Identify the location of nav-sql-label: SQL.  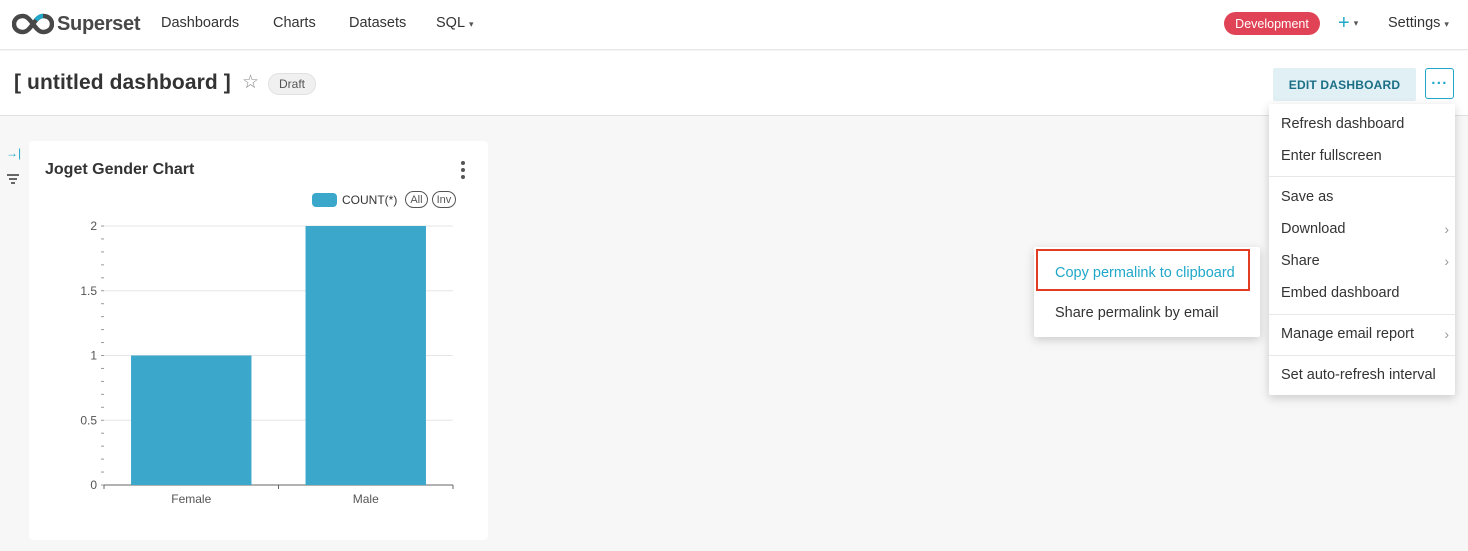
(451, 23).